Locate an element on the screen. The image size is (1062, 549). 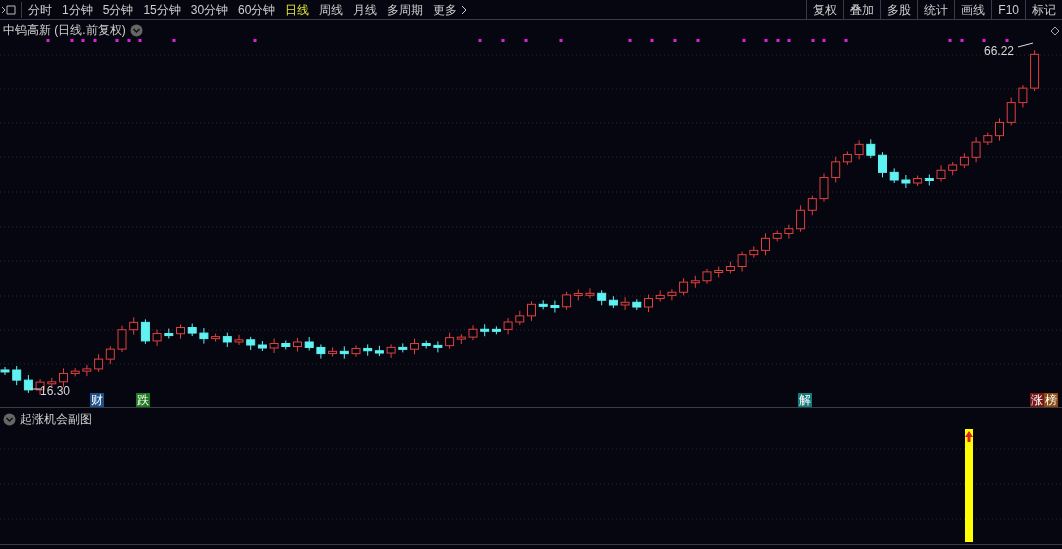
toolbar-button: 叠加 is located at coordinates (862, 9).